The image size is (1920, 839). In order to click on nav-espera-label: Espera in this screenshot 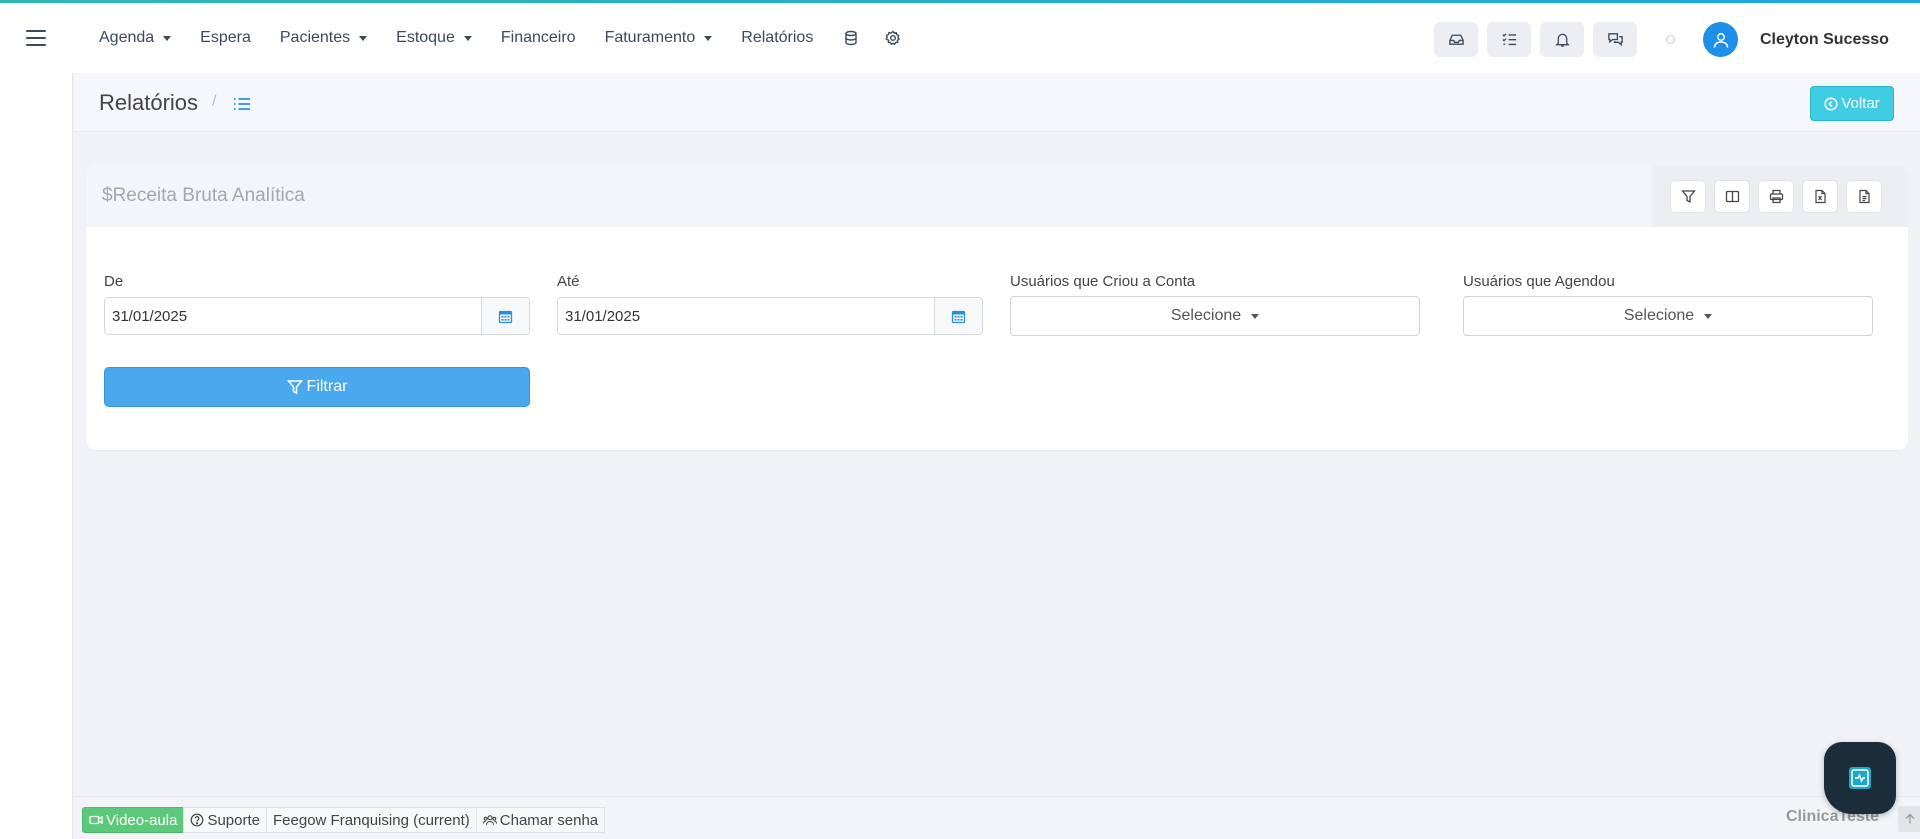, I will do `click(225, 37)`.